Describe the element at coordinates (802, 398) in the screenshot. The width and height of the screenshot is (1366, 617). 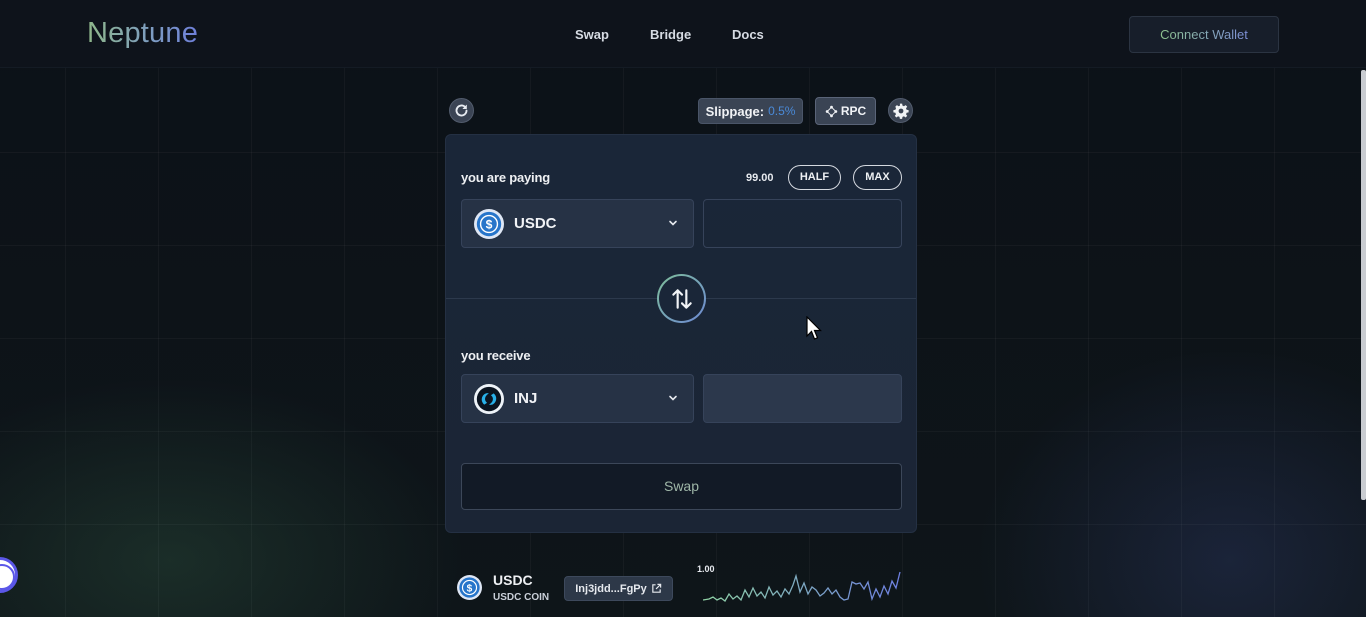
I see `receive-amount-input` at that location.